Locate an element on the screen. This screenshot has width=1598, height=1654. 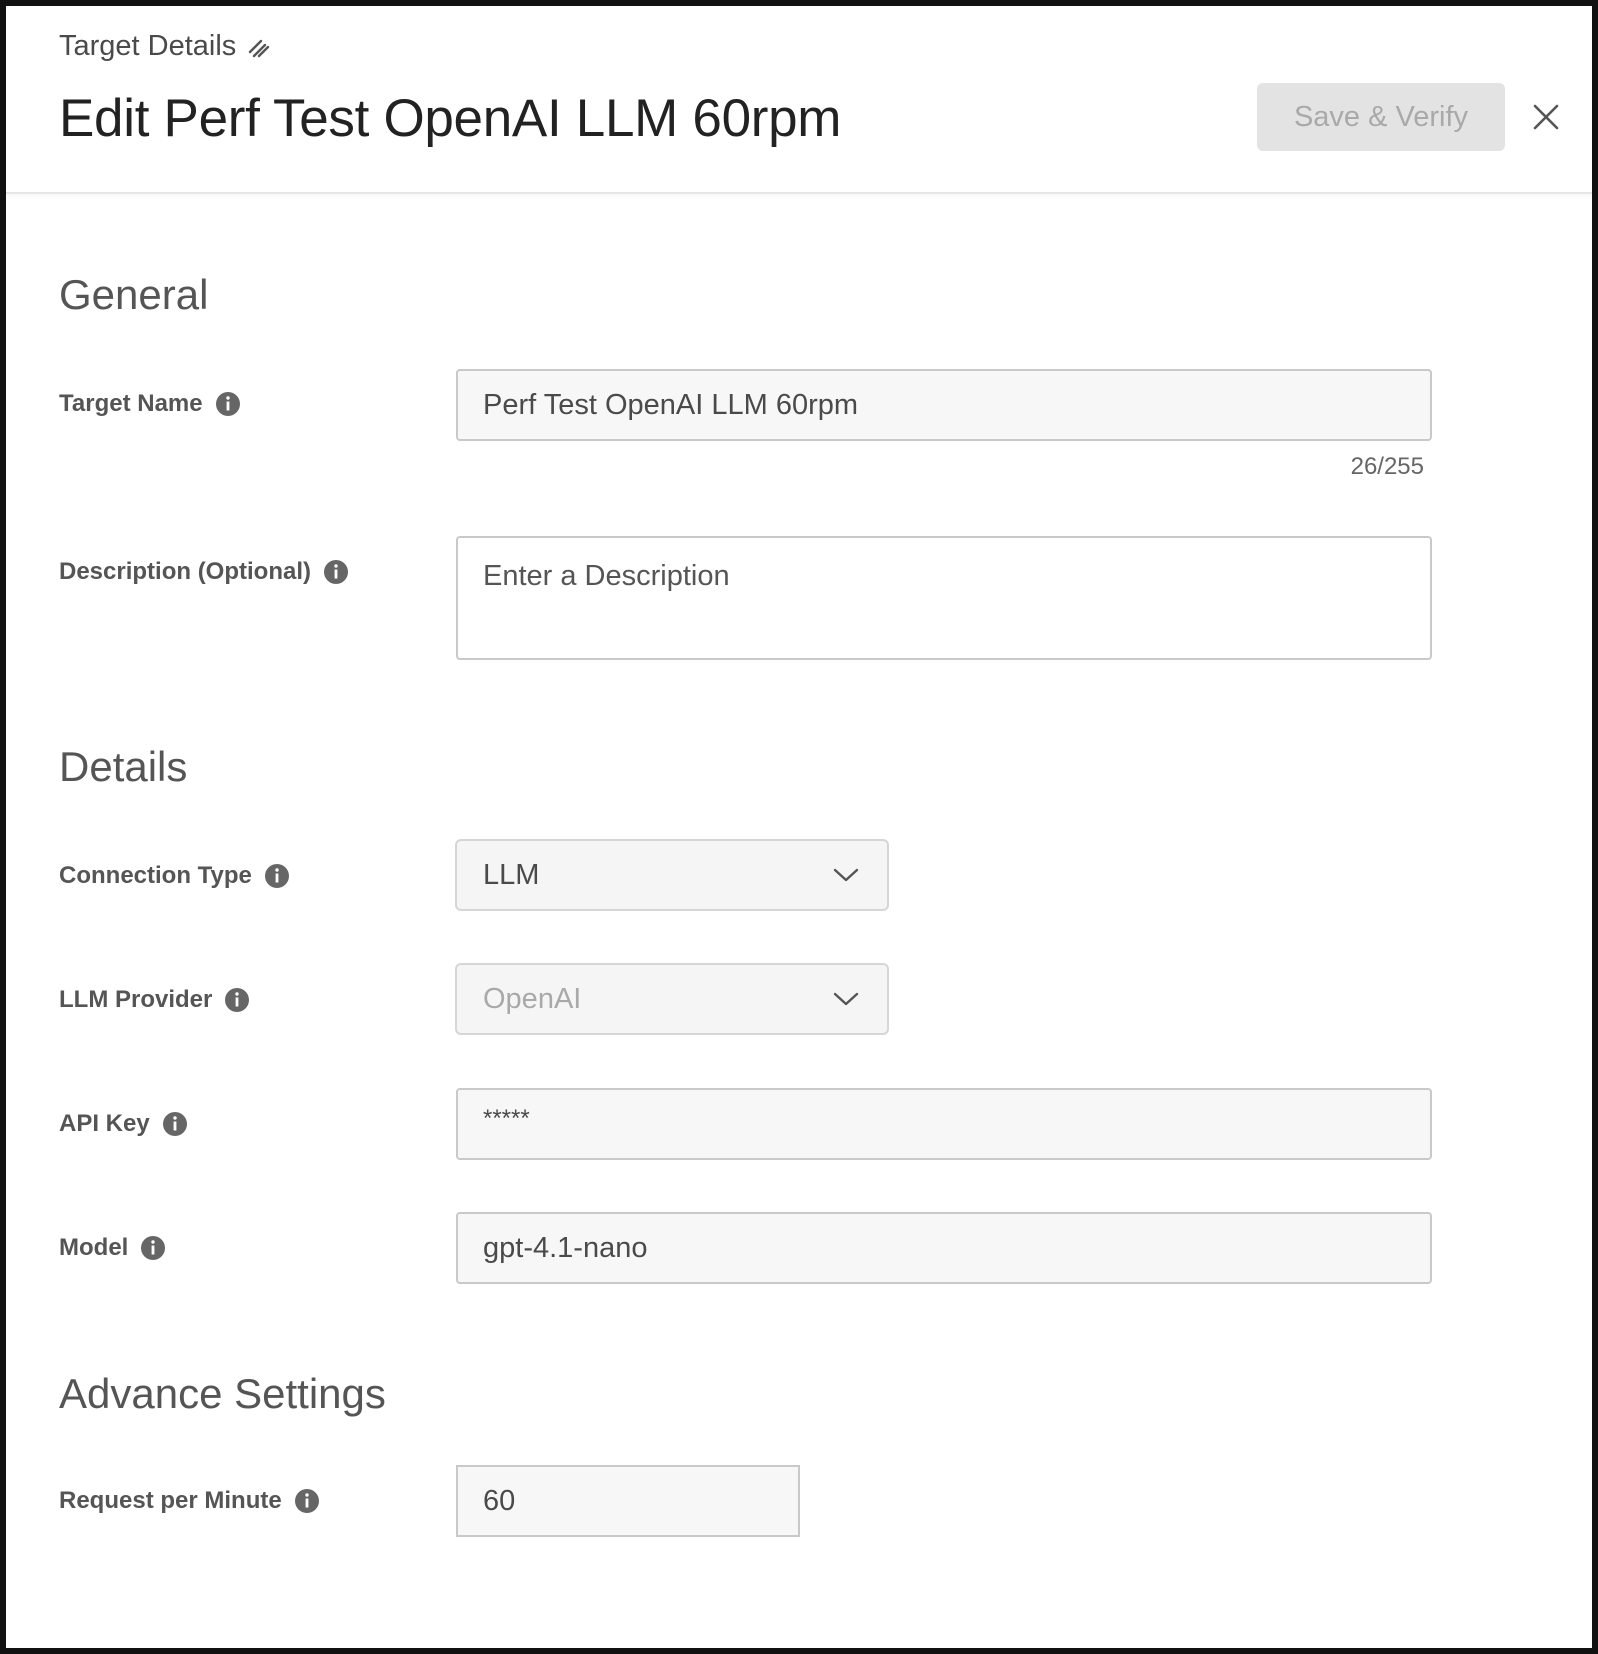
llm-provider-select: OpenAI is located at coordinates (672, 999).